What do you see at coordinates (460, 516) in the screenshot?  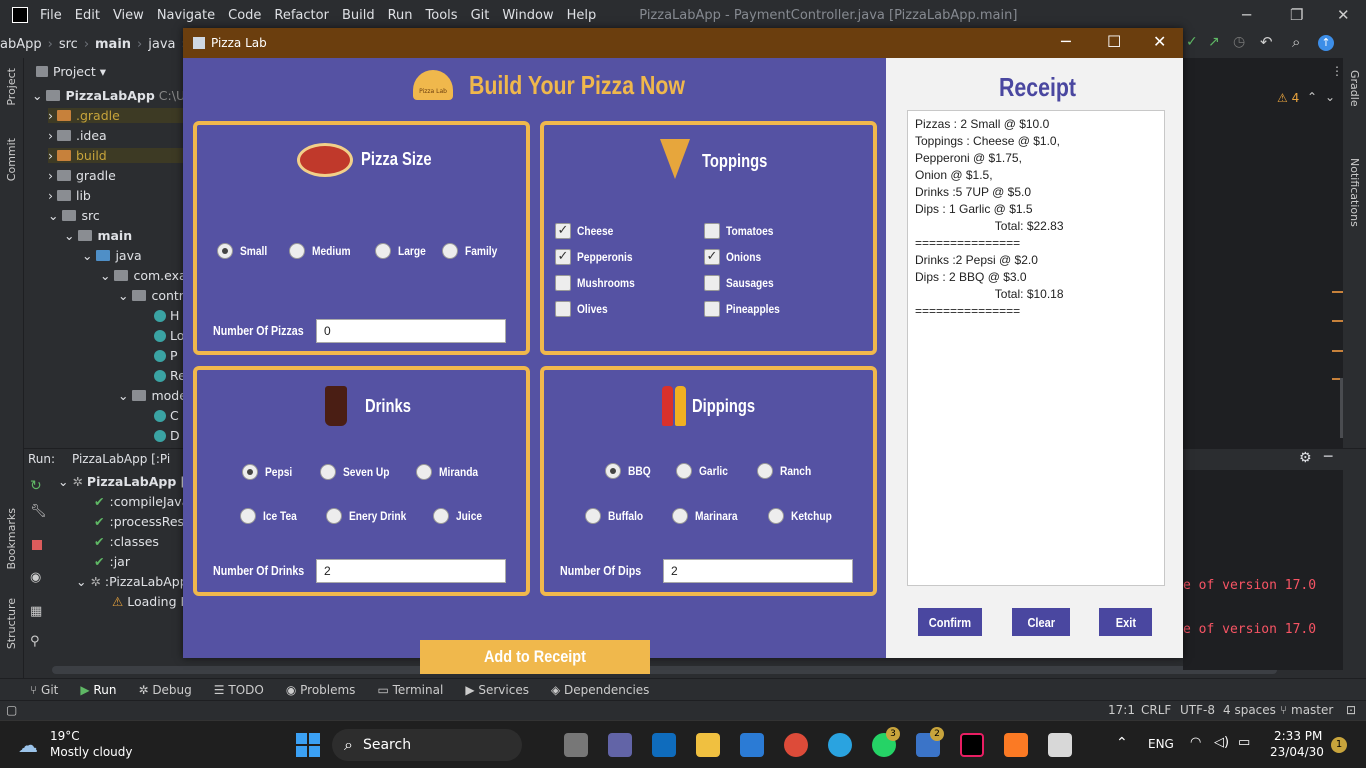 I see `drink-juice-radio: Juice` at bounding box center [460, 516].